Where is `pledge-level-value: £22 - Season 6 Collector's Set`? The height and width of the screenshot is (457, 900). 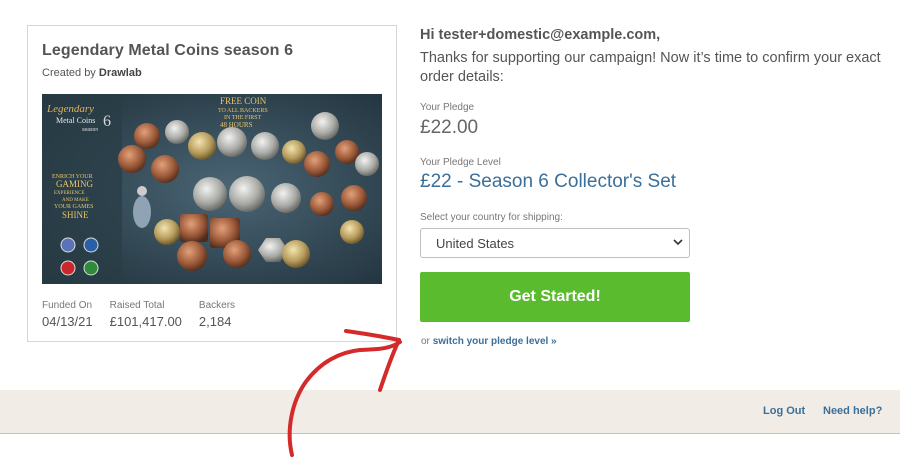 pledge-level-value: £22 - Season 6 Collector's Set is located at coordinates (548, 181).